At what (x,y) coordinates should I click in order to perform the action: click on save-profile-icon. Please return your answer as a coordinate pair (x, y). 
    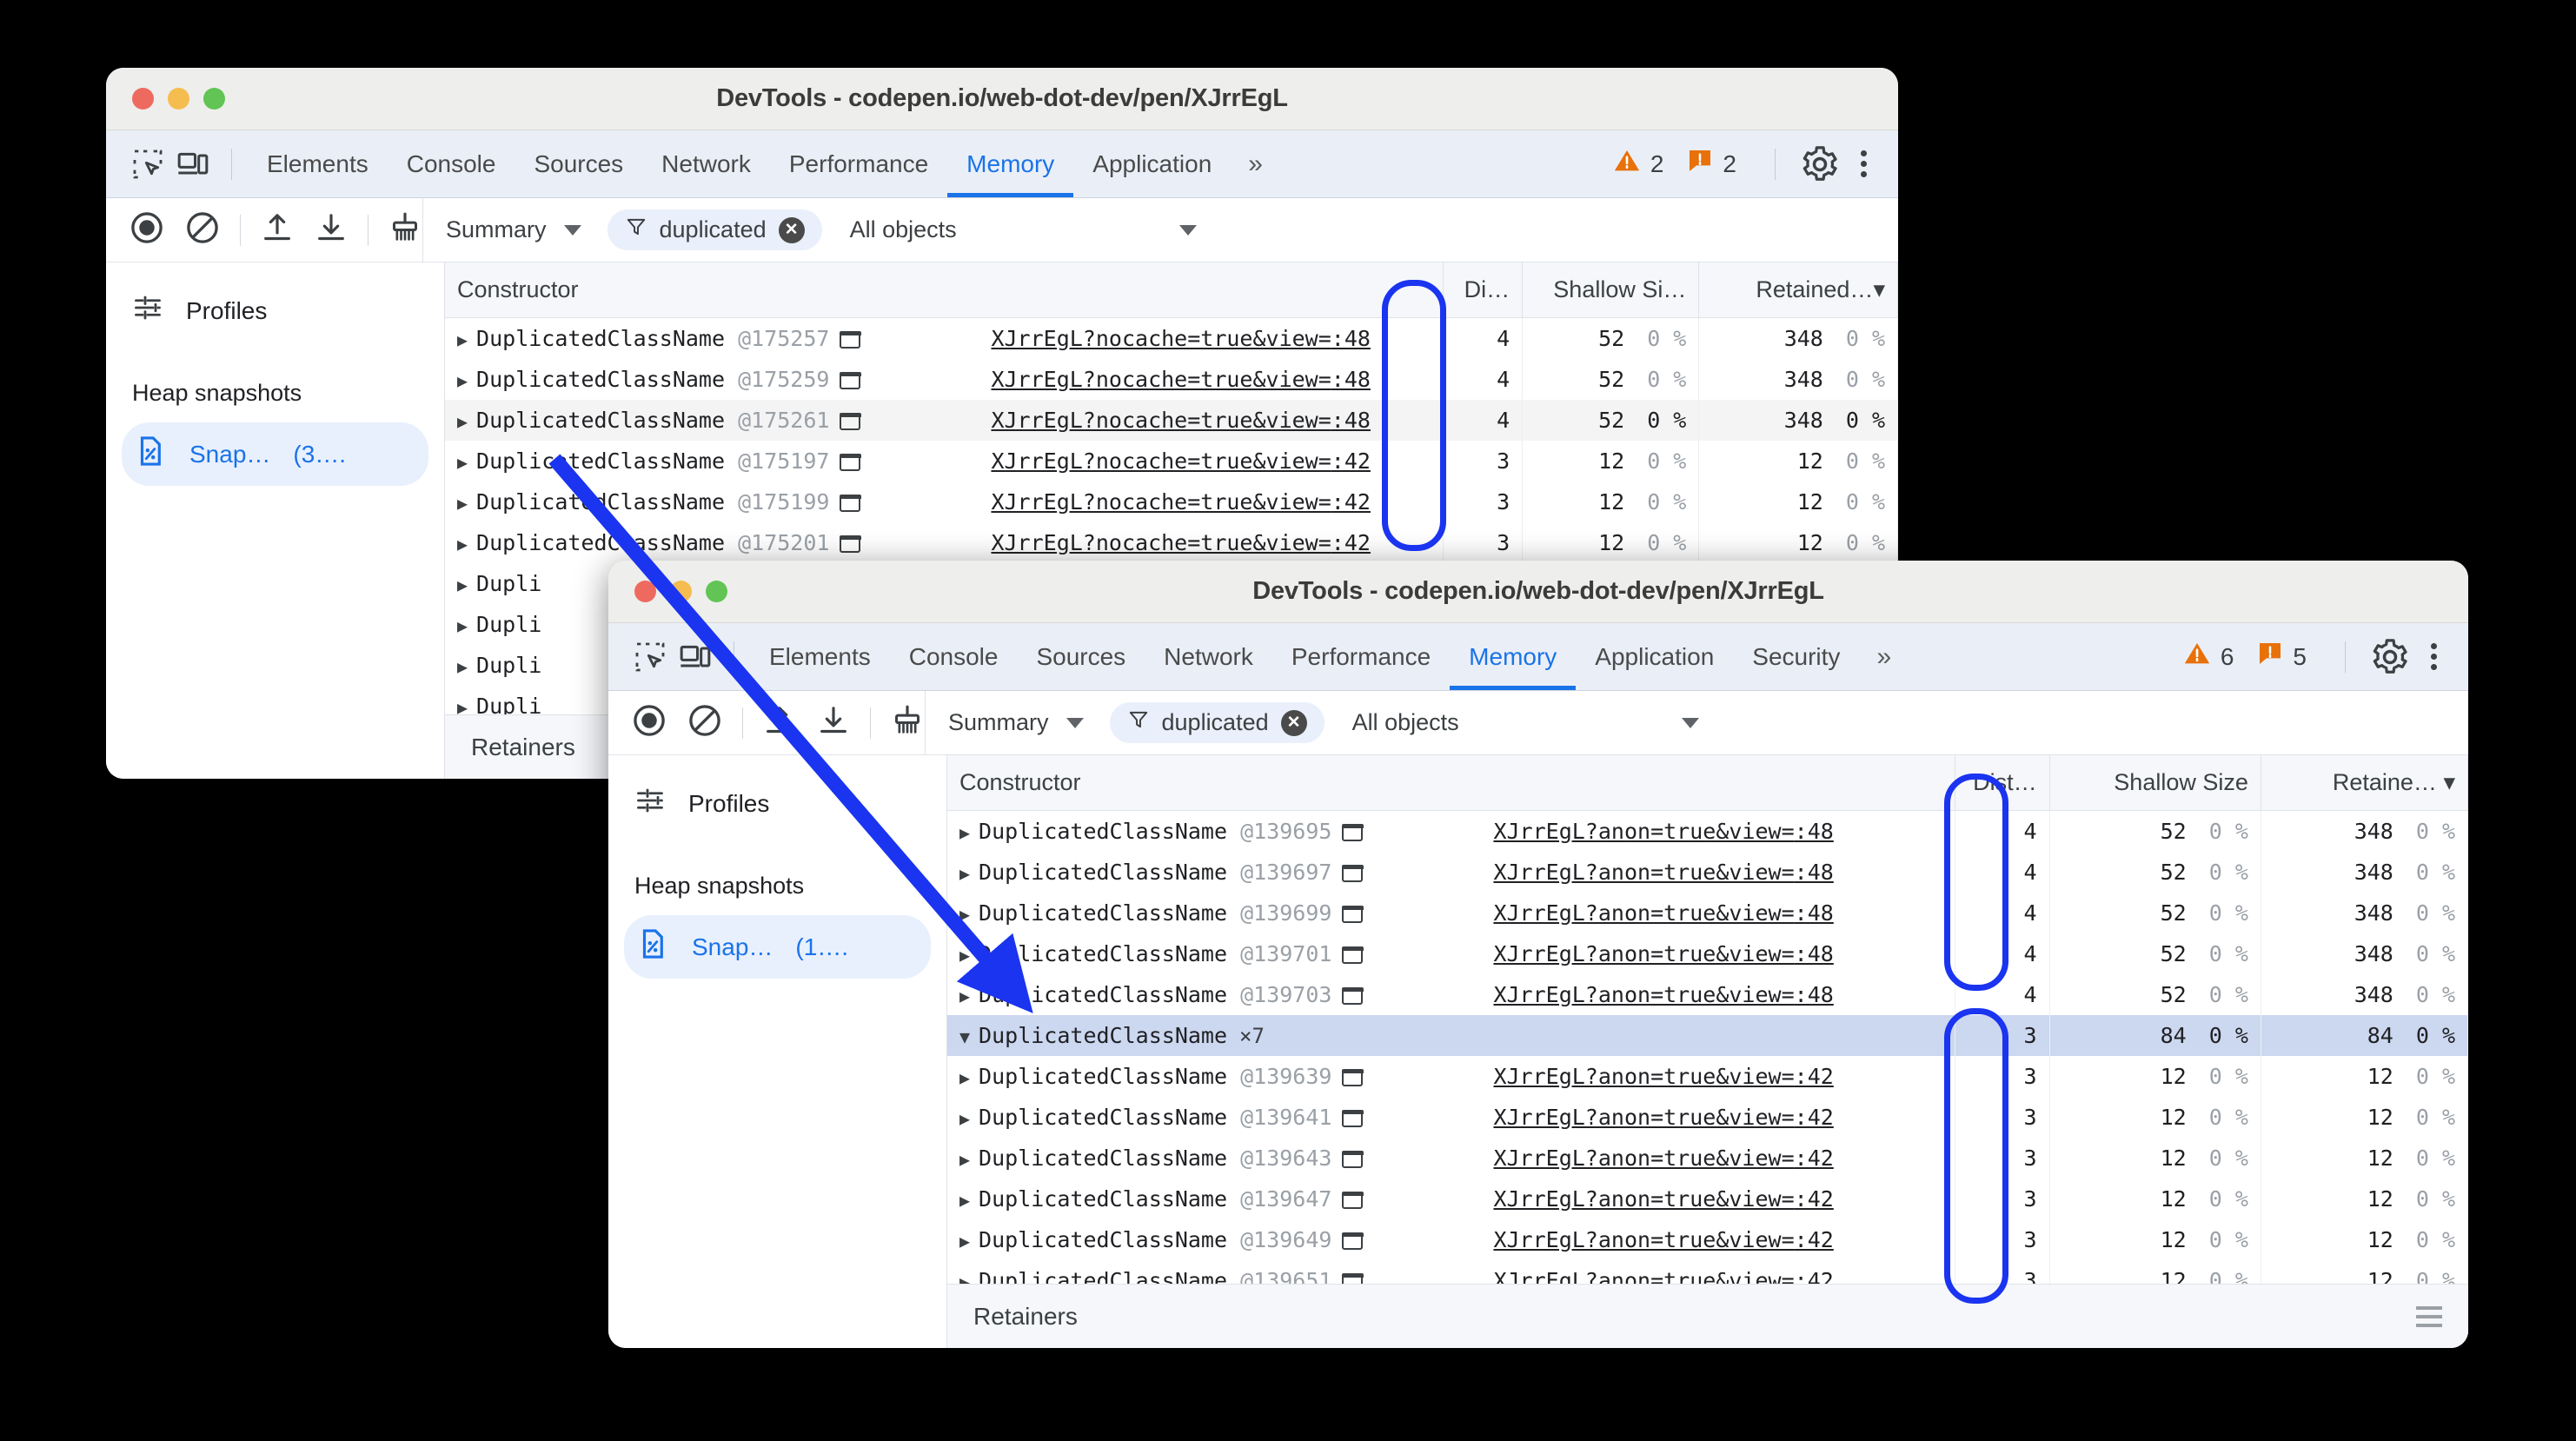
    Looking at the image, I should click on (833, 722).